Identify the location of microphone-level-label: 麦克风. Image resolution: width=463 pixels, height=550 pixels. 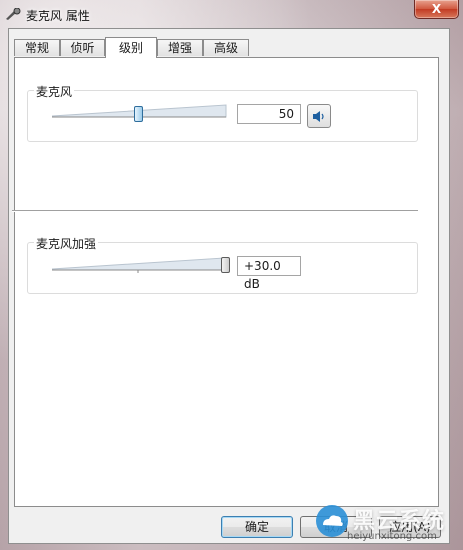
(54, 91).